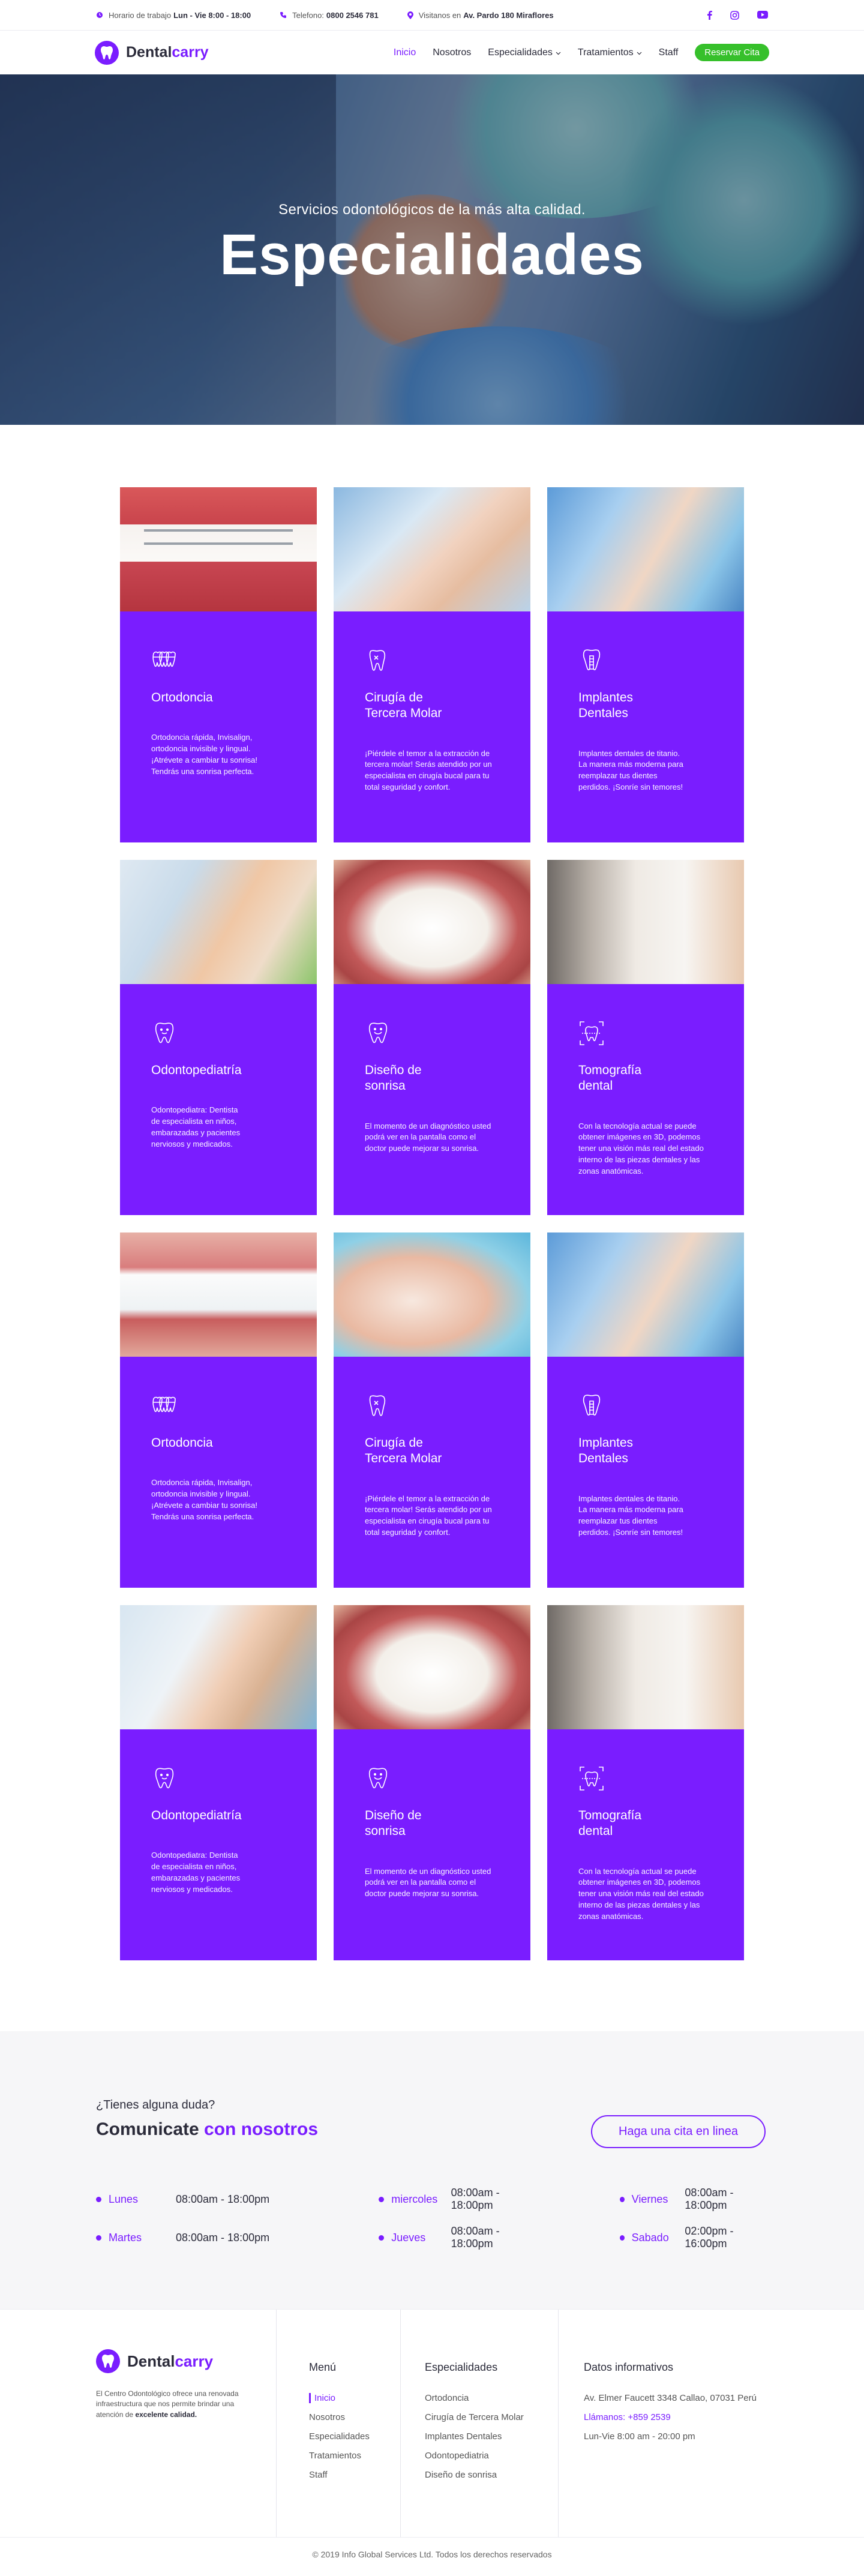  What do you see at coordinates (212, 15) in the screenshot?
I see `hours-value: Lun - Vie 8:00 - 18:00` at bounding box center [212, 15].